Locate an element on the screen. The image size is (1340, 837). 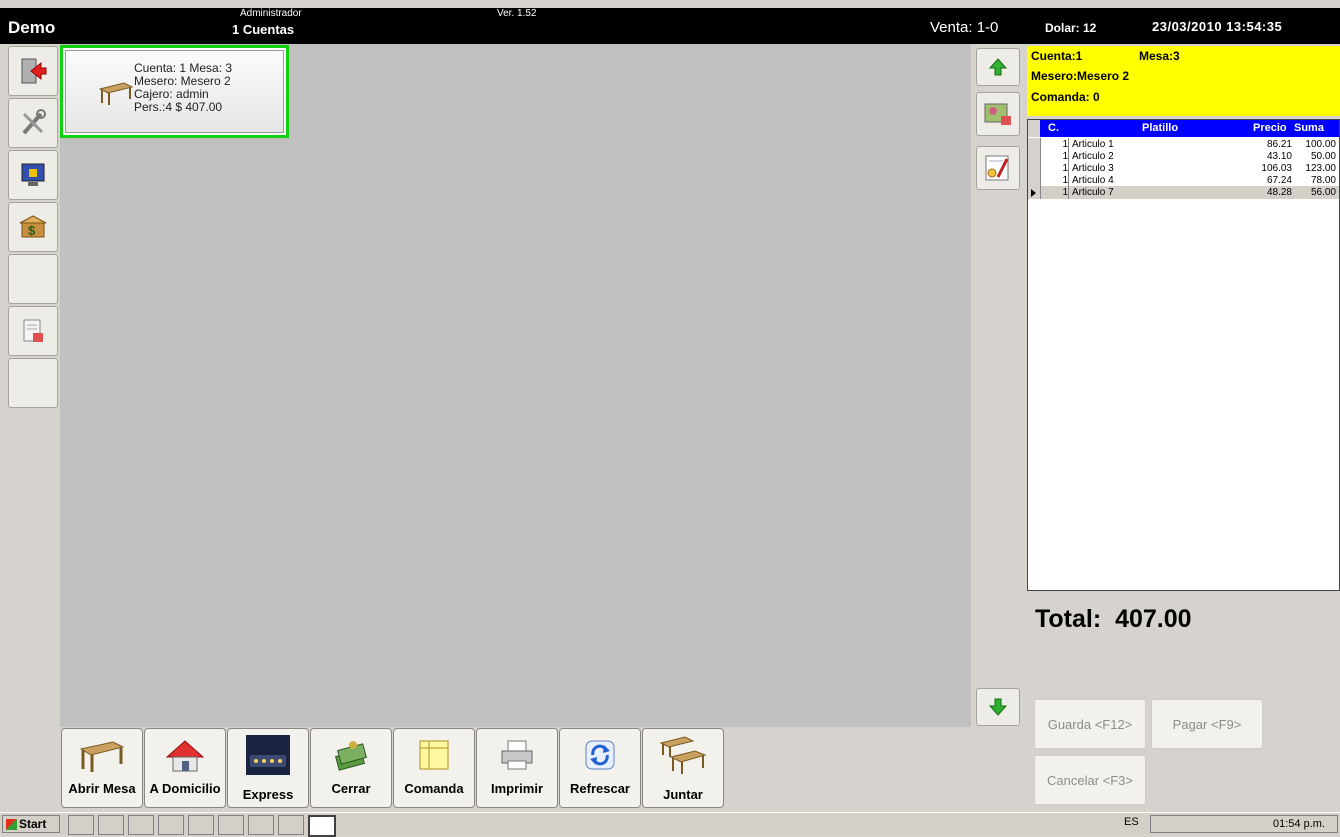
refrescar-button: Refrescar is located at coordinates (600, 768).